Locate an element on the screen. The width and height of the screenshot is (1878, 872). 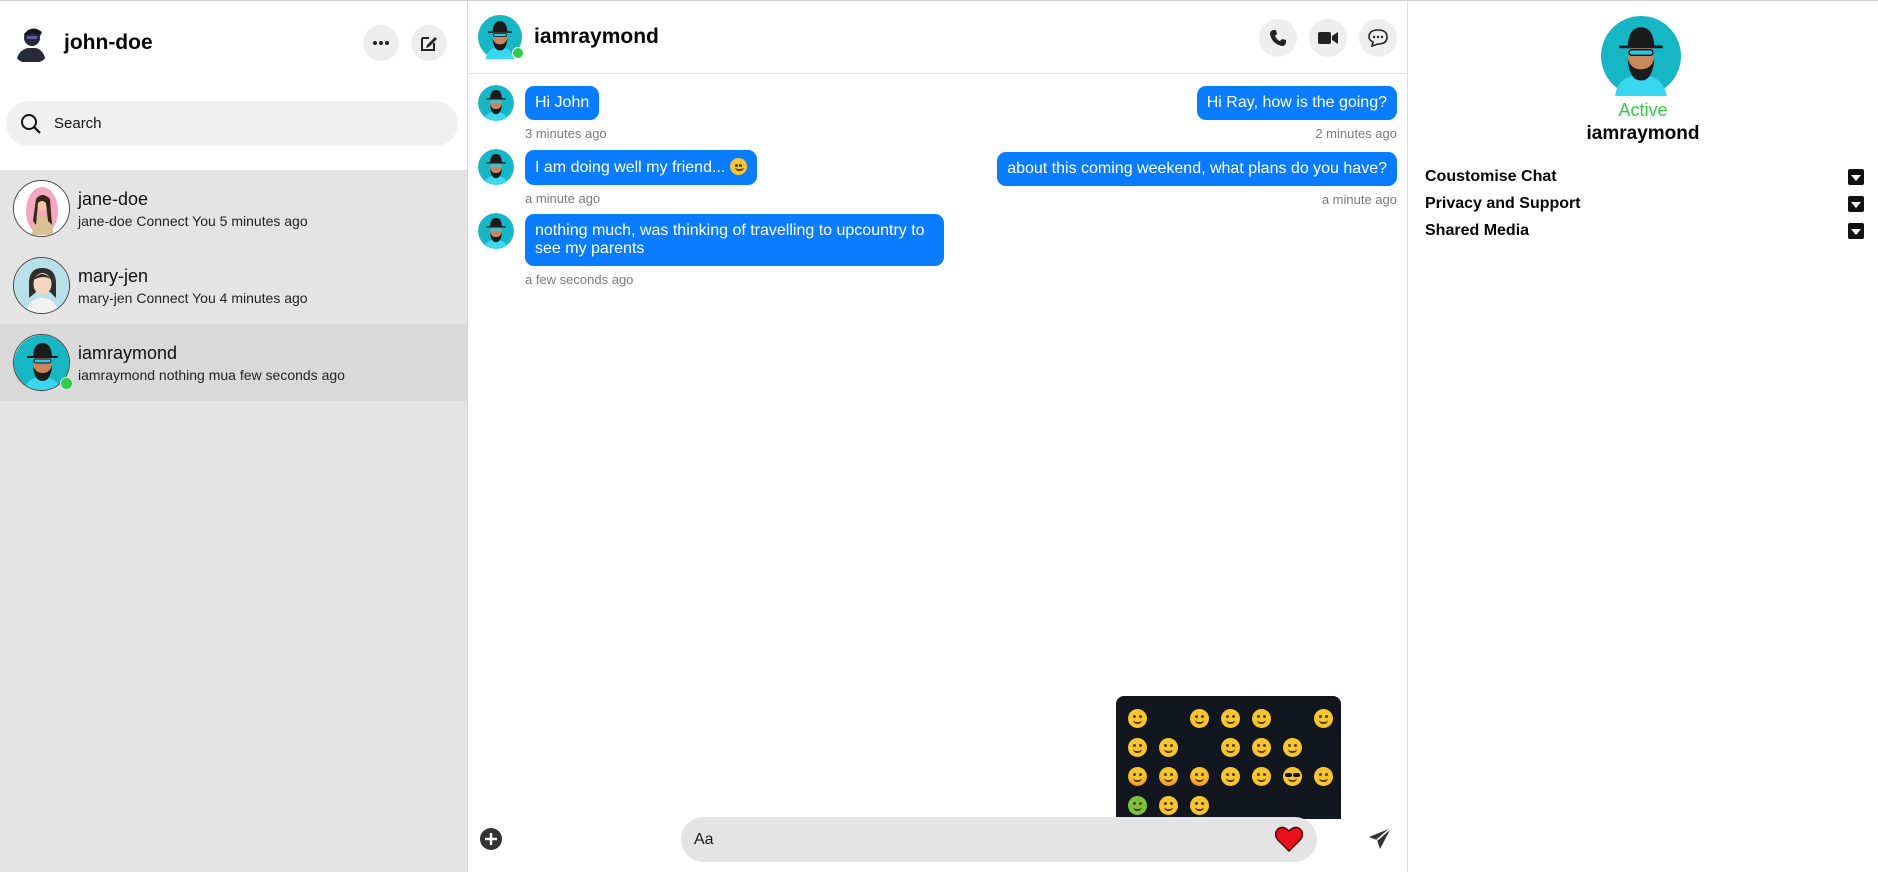
section-label: Shared Media is located at coordinates (1477, 230).